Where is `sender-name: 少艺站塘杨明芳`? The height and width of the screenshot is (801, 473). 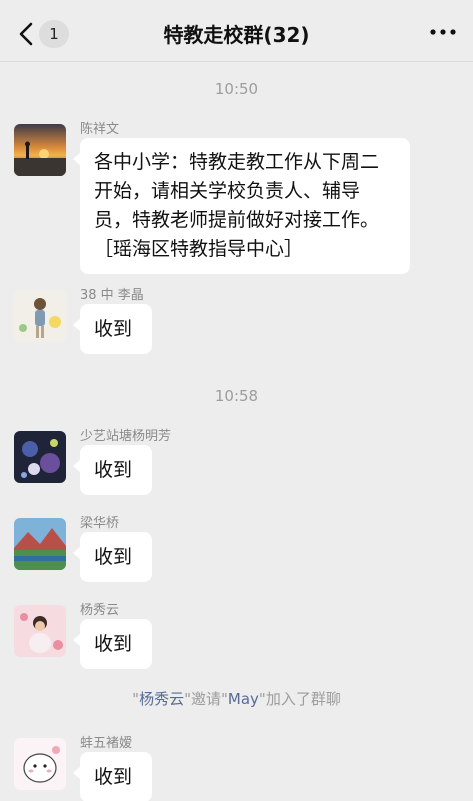
sender-name: 少艺站塘杨明芳 is located at coordinates (126, 436).